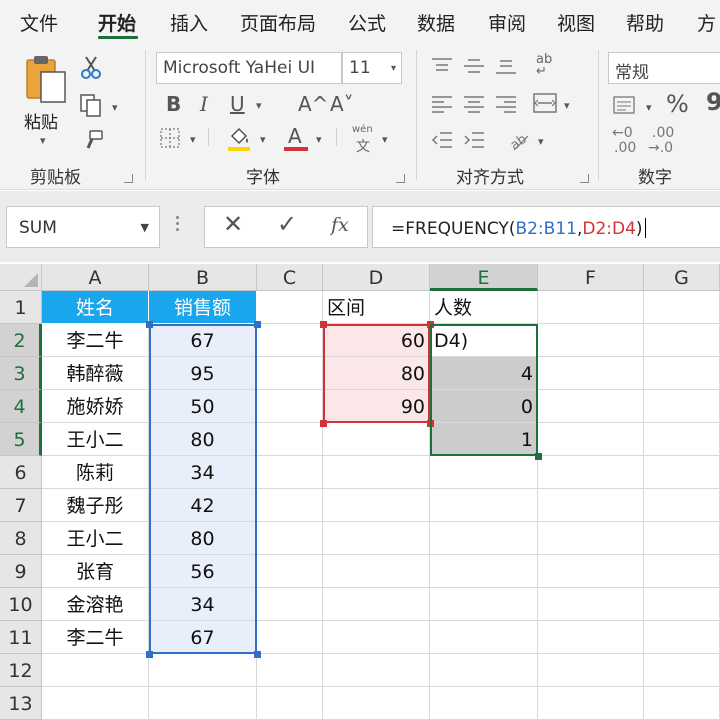  Describe the element at coordinates (92, 105) in the screenshot. I see `copy-icon` at that location.